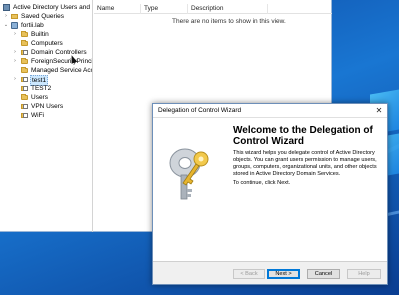 The height and width of the screenshot is (295, 399). I want to click on tree-item-label: fortii.lab, so click(32, 25).